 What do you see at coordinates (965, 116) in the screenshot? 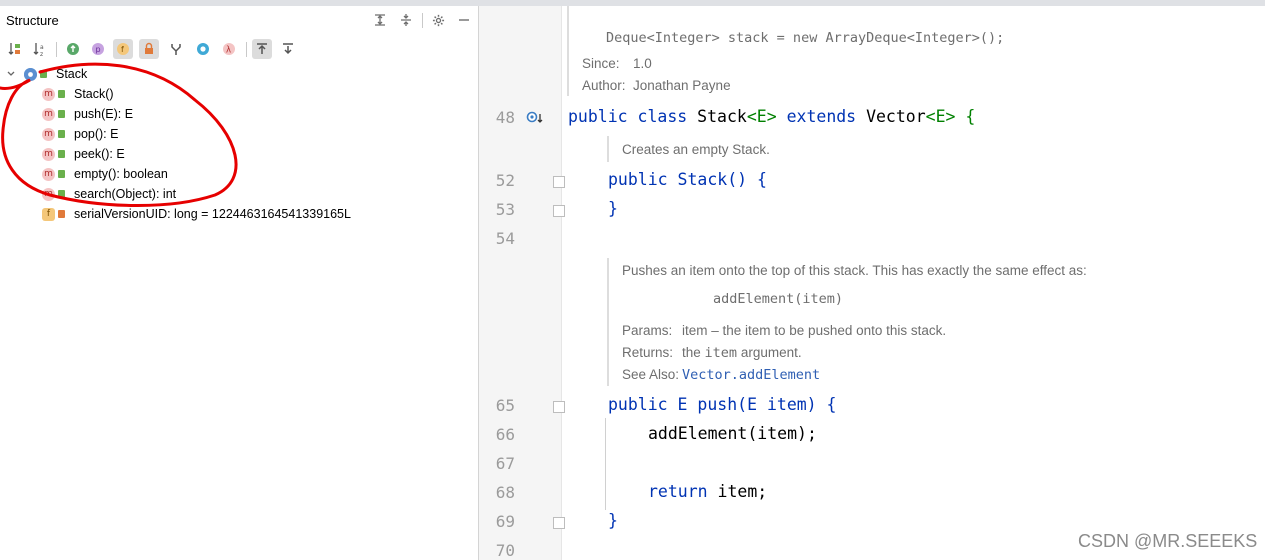
I see `brace: {` at bounding box center [965, 116].